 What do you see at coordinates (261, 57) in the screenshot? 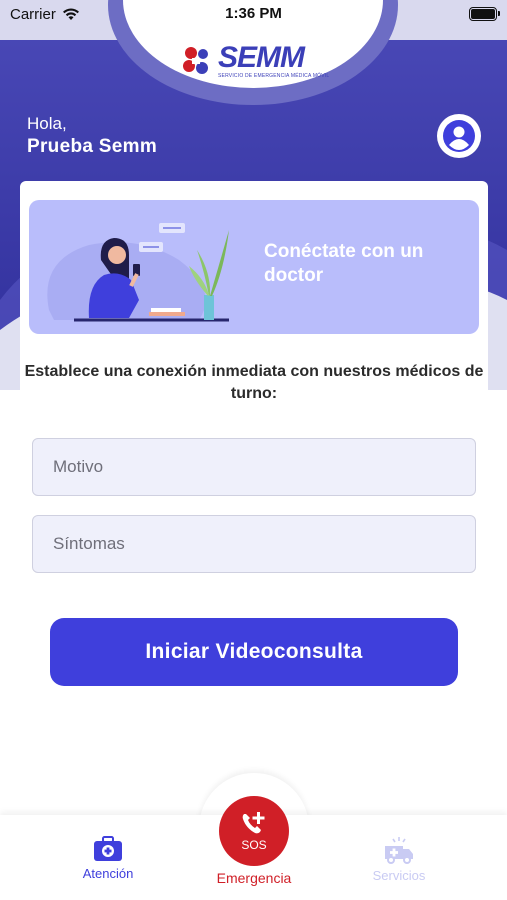
I see `logo-wordmark: SEMM` at bounding box center [261, 57].